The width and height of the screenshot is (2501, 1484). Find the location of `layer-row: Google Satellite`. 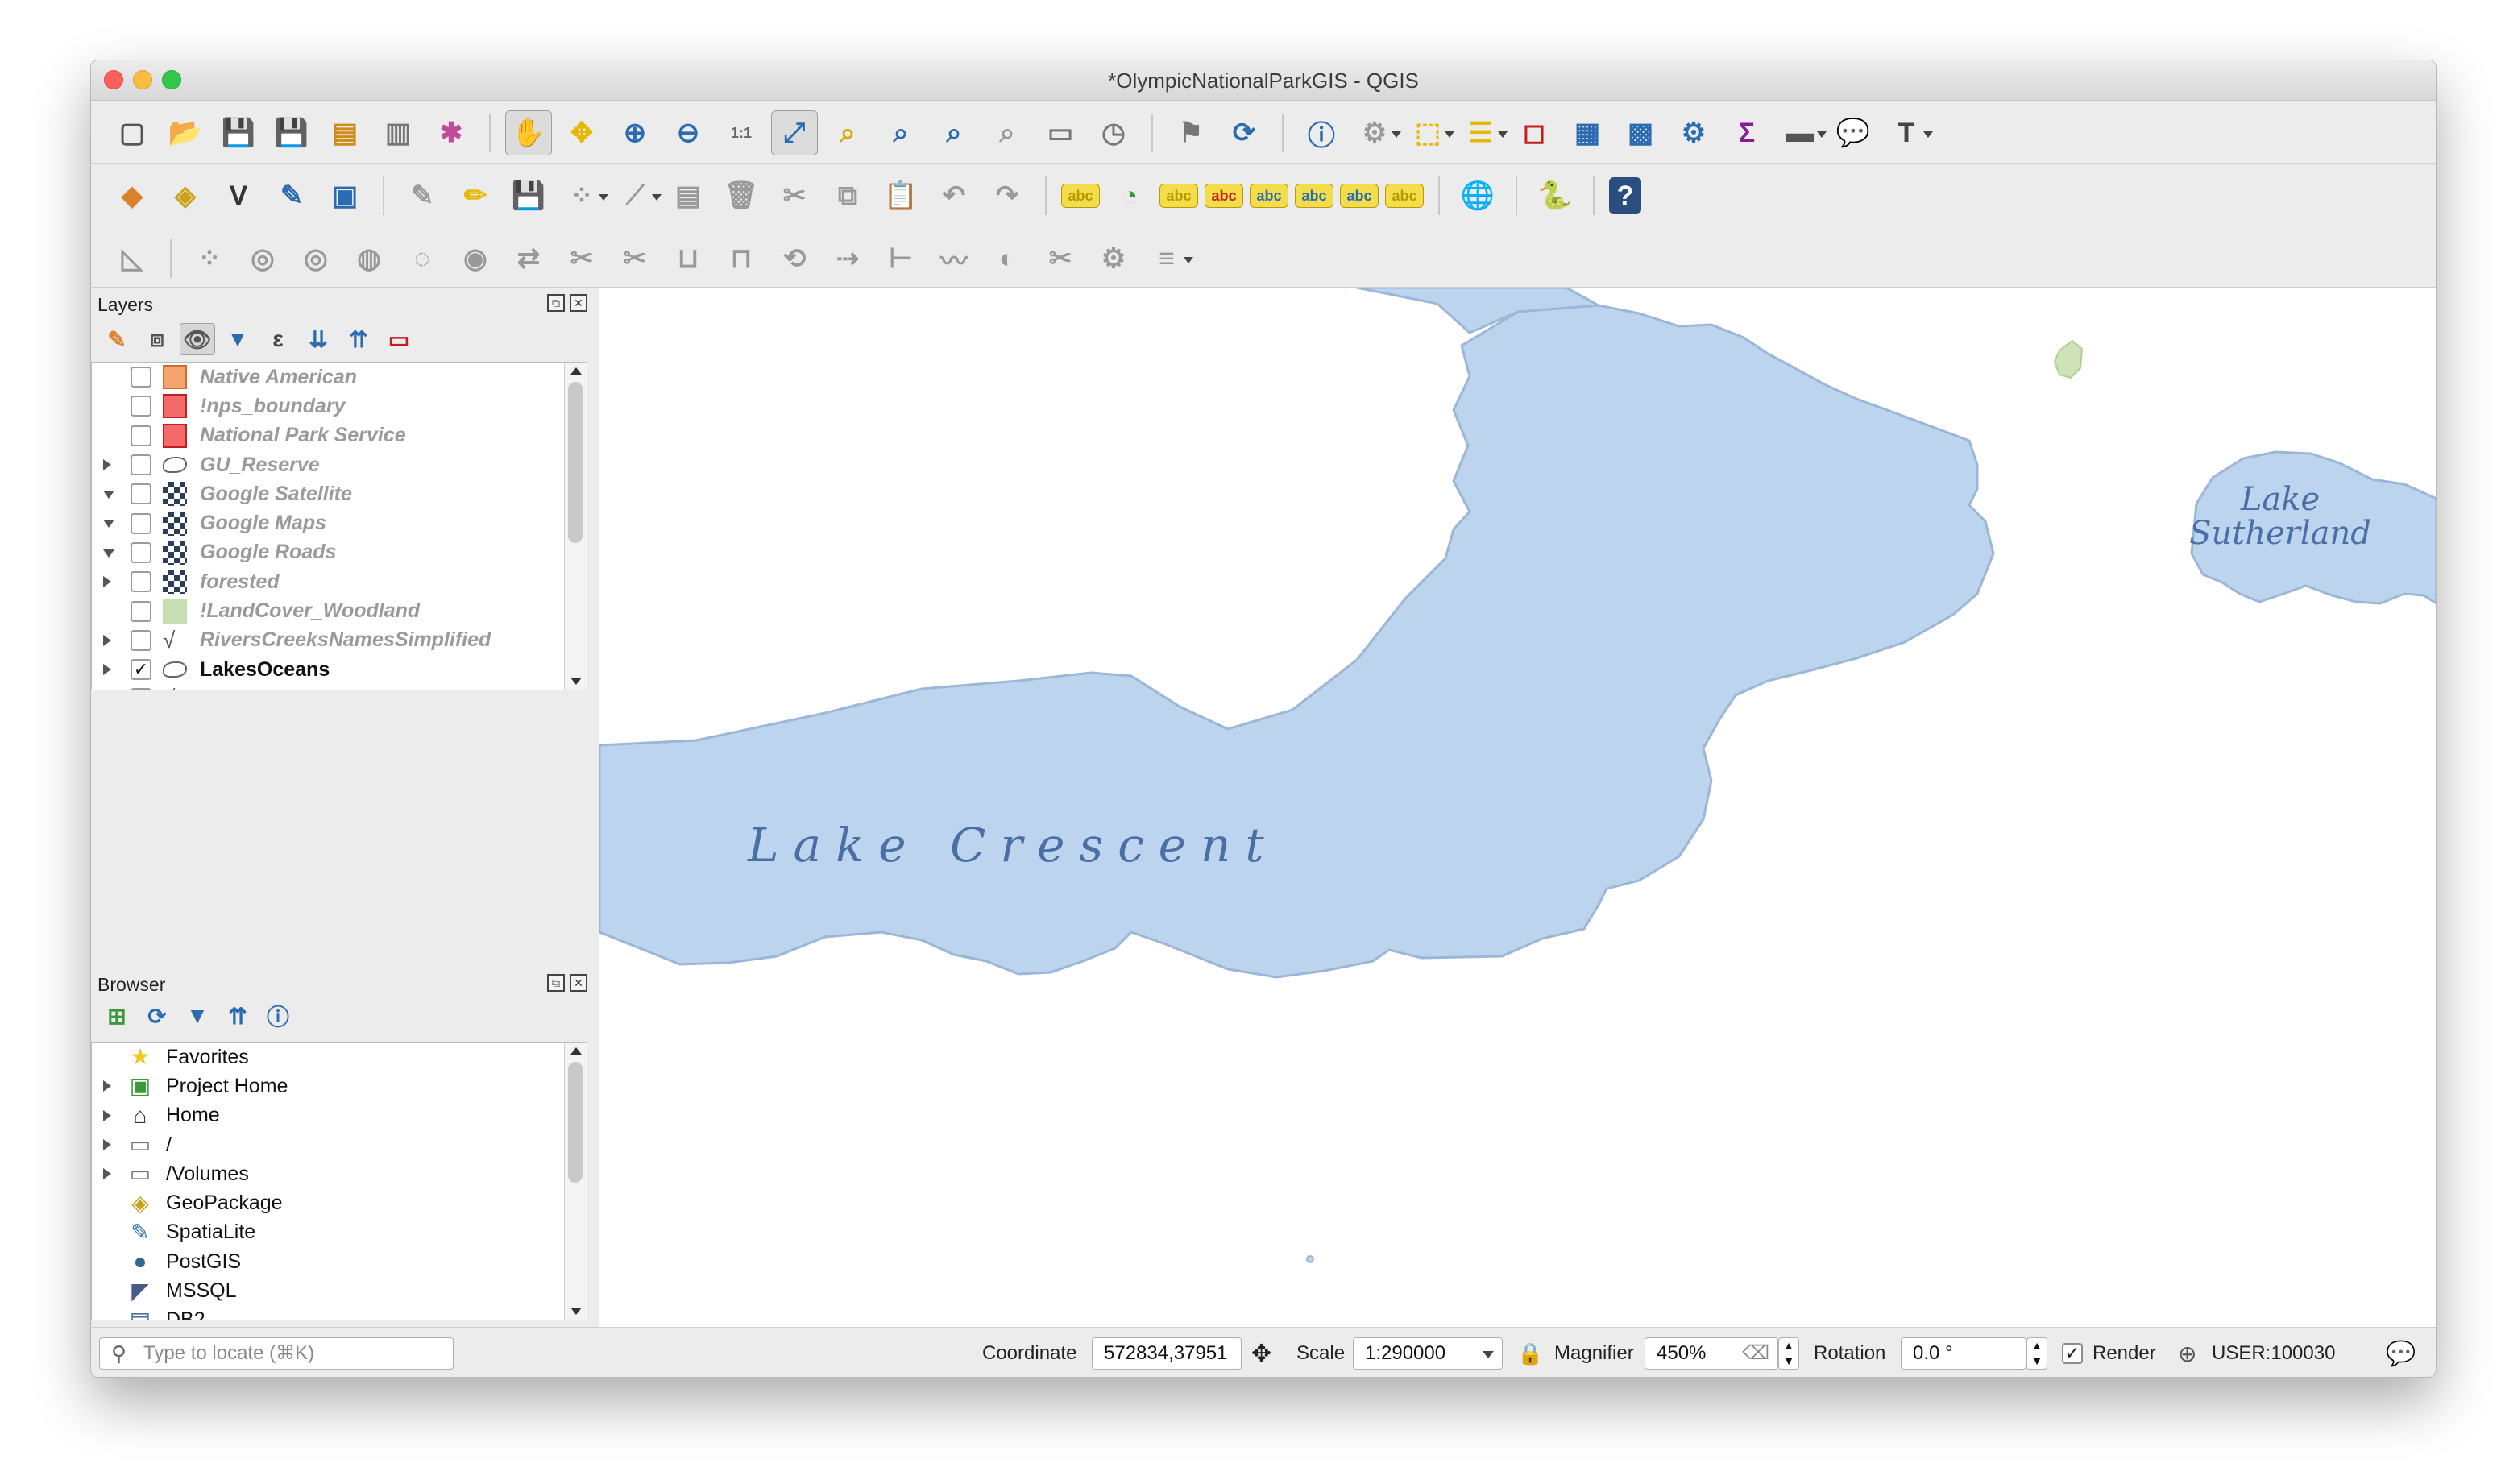

layer-row: Google Satellite is located at coordinates (329, 493).